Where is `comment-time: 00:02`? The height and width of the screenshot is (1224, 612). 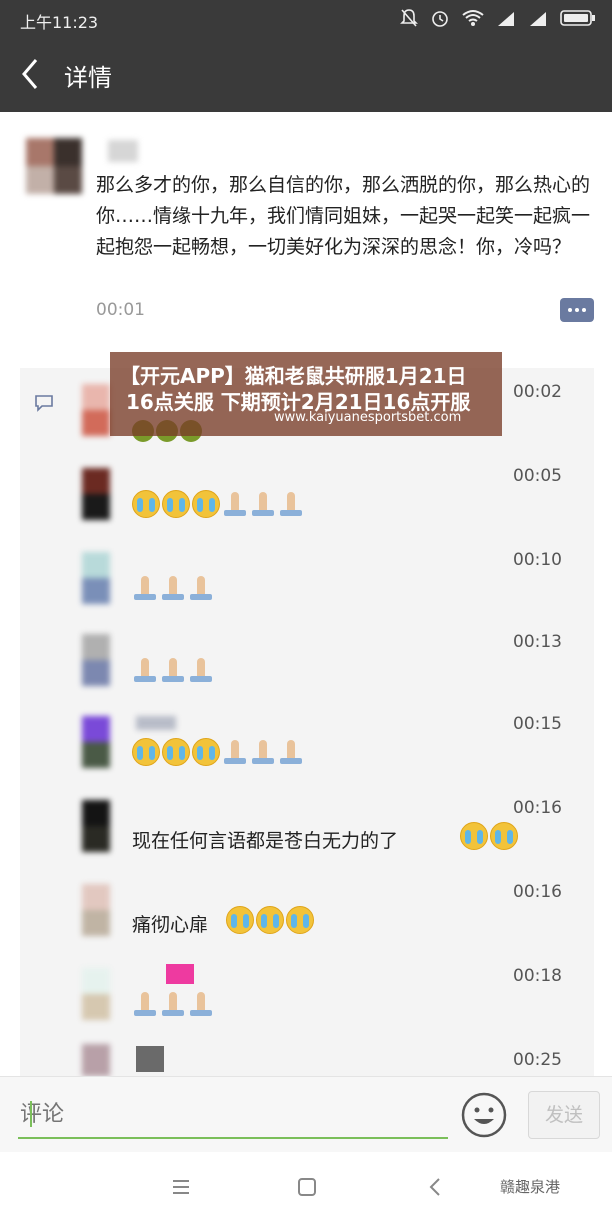 comment-time: 00:02 is located at coordinates (537, 392).